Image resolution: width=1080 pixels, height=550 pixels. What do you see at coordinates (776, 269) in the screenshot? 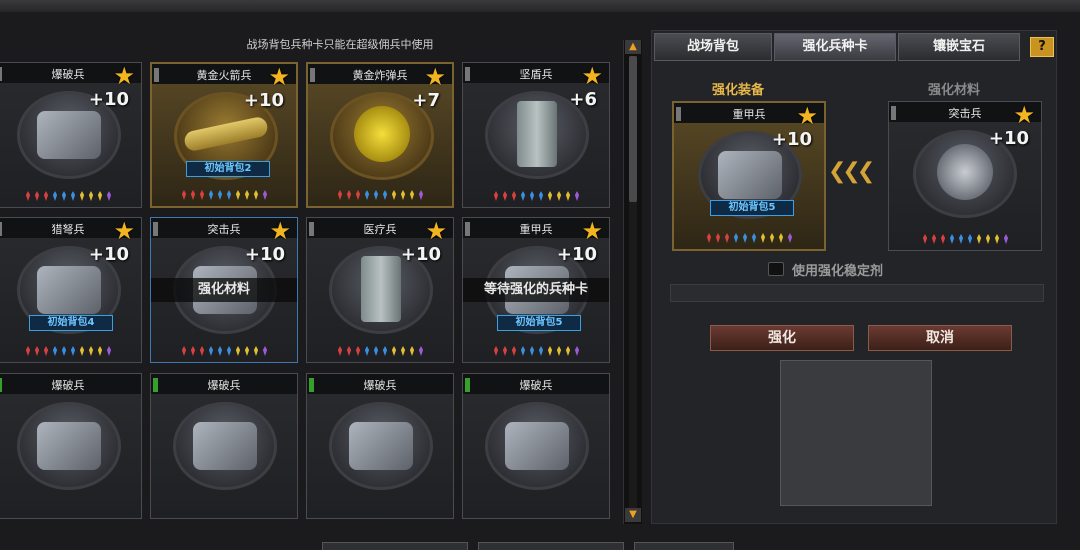
I see `stabilizer-checkbox` at bounding box center [776, 269].